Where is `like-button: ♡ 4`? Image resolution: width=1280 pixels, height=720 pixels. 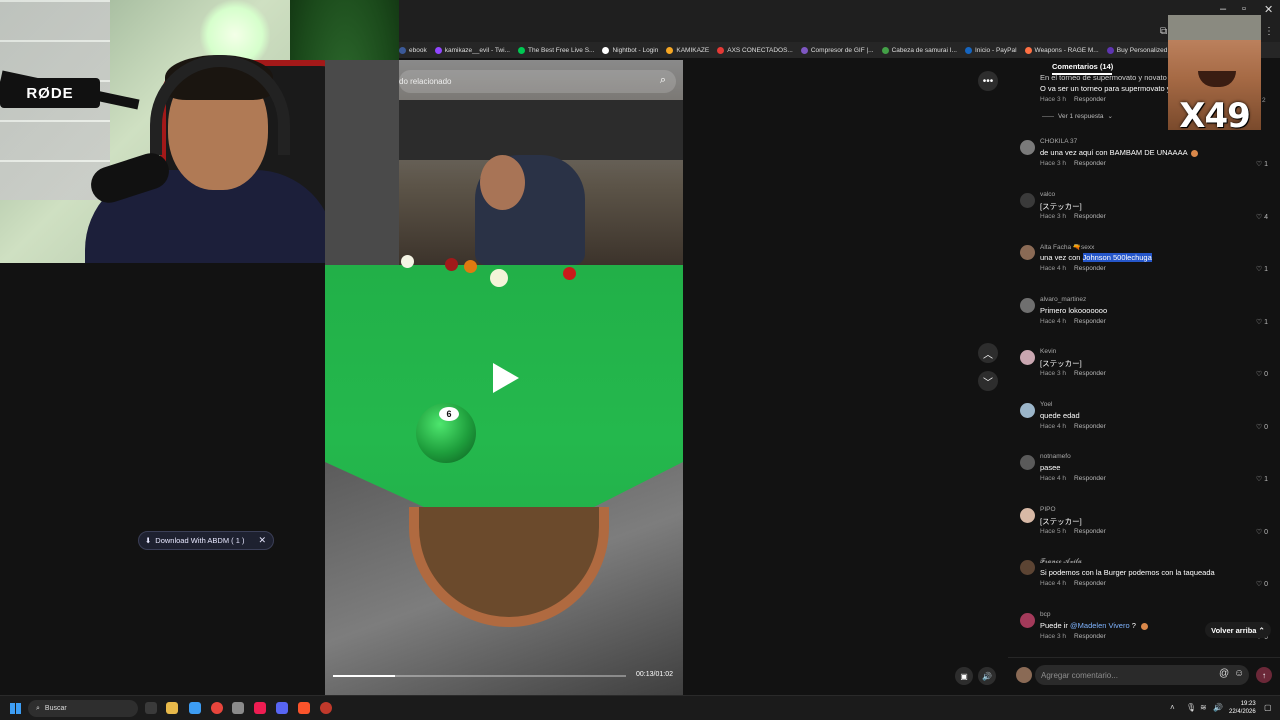 like-button: ♡ 4 is located at coordinates (1262, 217).